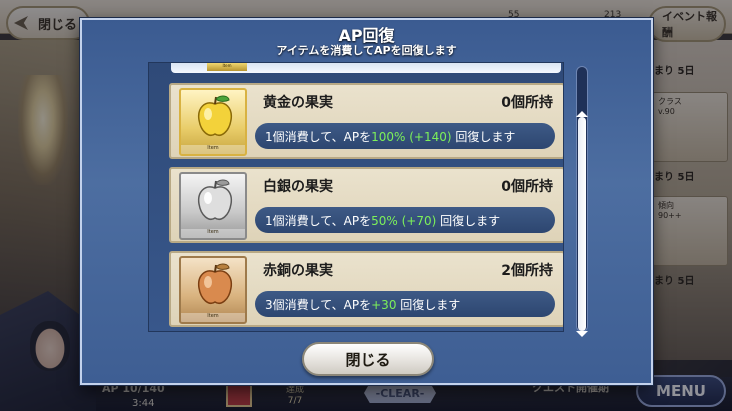  Describe the element at coordinates (527, 271) in the screenshot. I see `fruit-count: 2個所持` at that location.